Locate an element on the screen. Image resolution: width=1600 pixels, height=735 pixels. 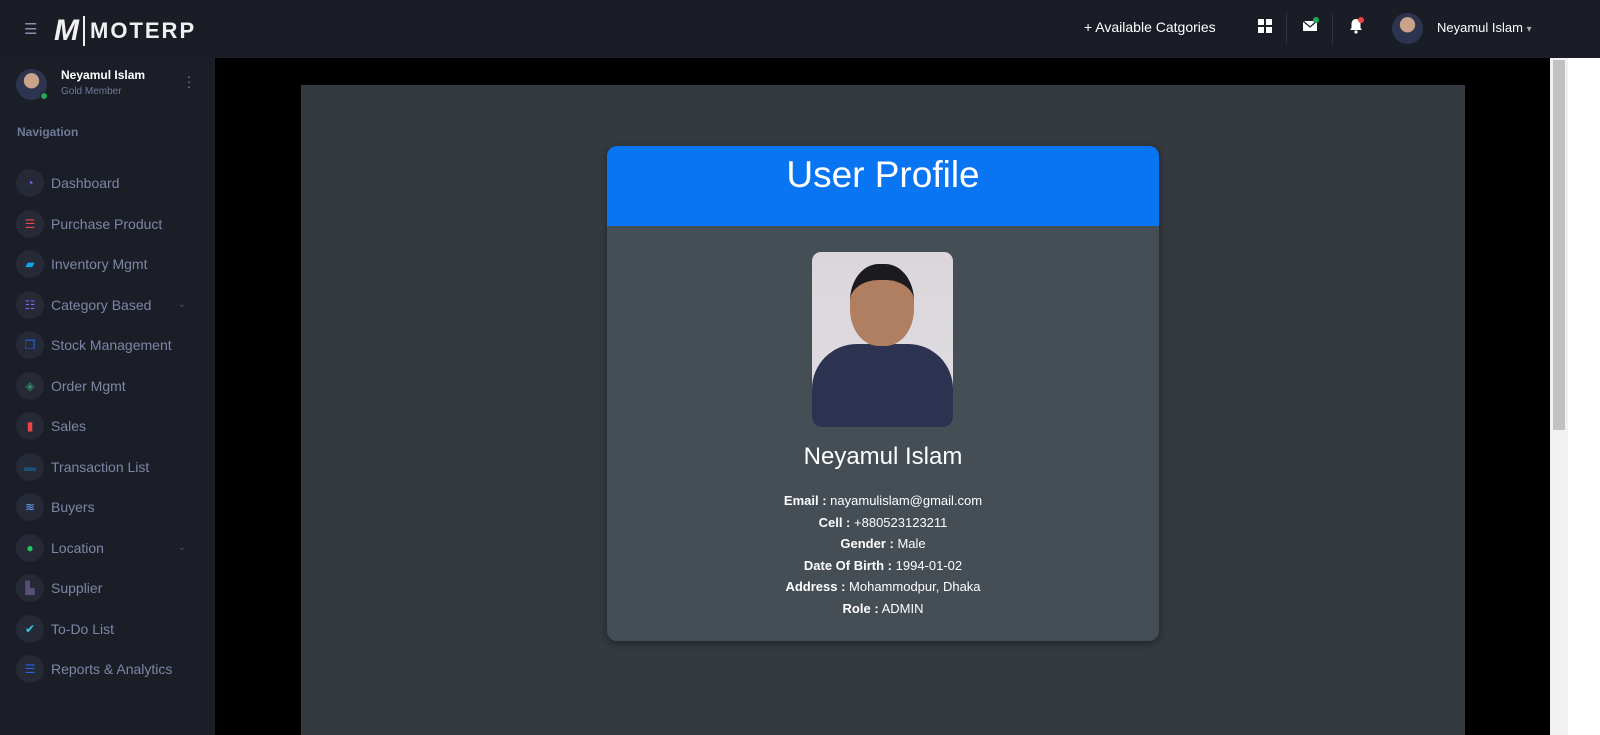
kebab-menu-icon: · · · is located at coordinates (189, 81).